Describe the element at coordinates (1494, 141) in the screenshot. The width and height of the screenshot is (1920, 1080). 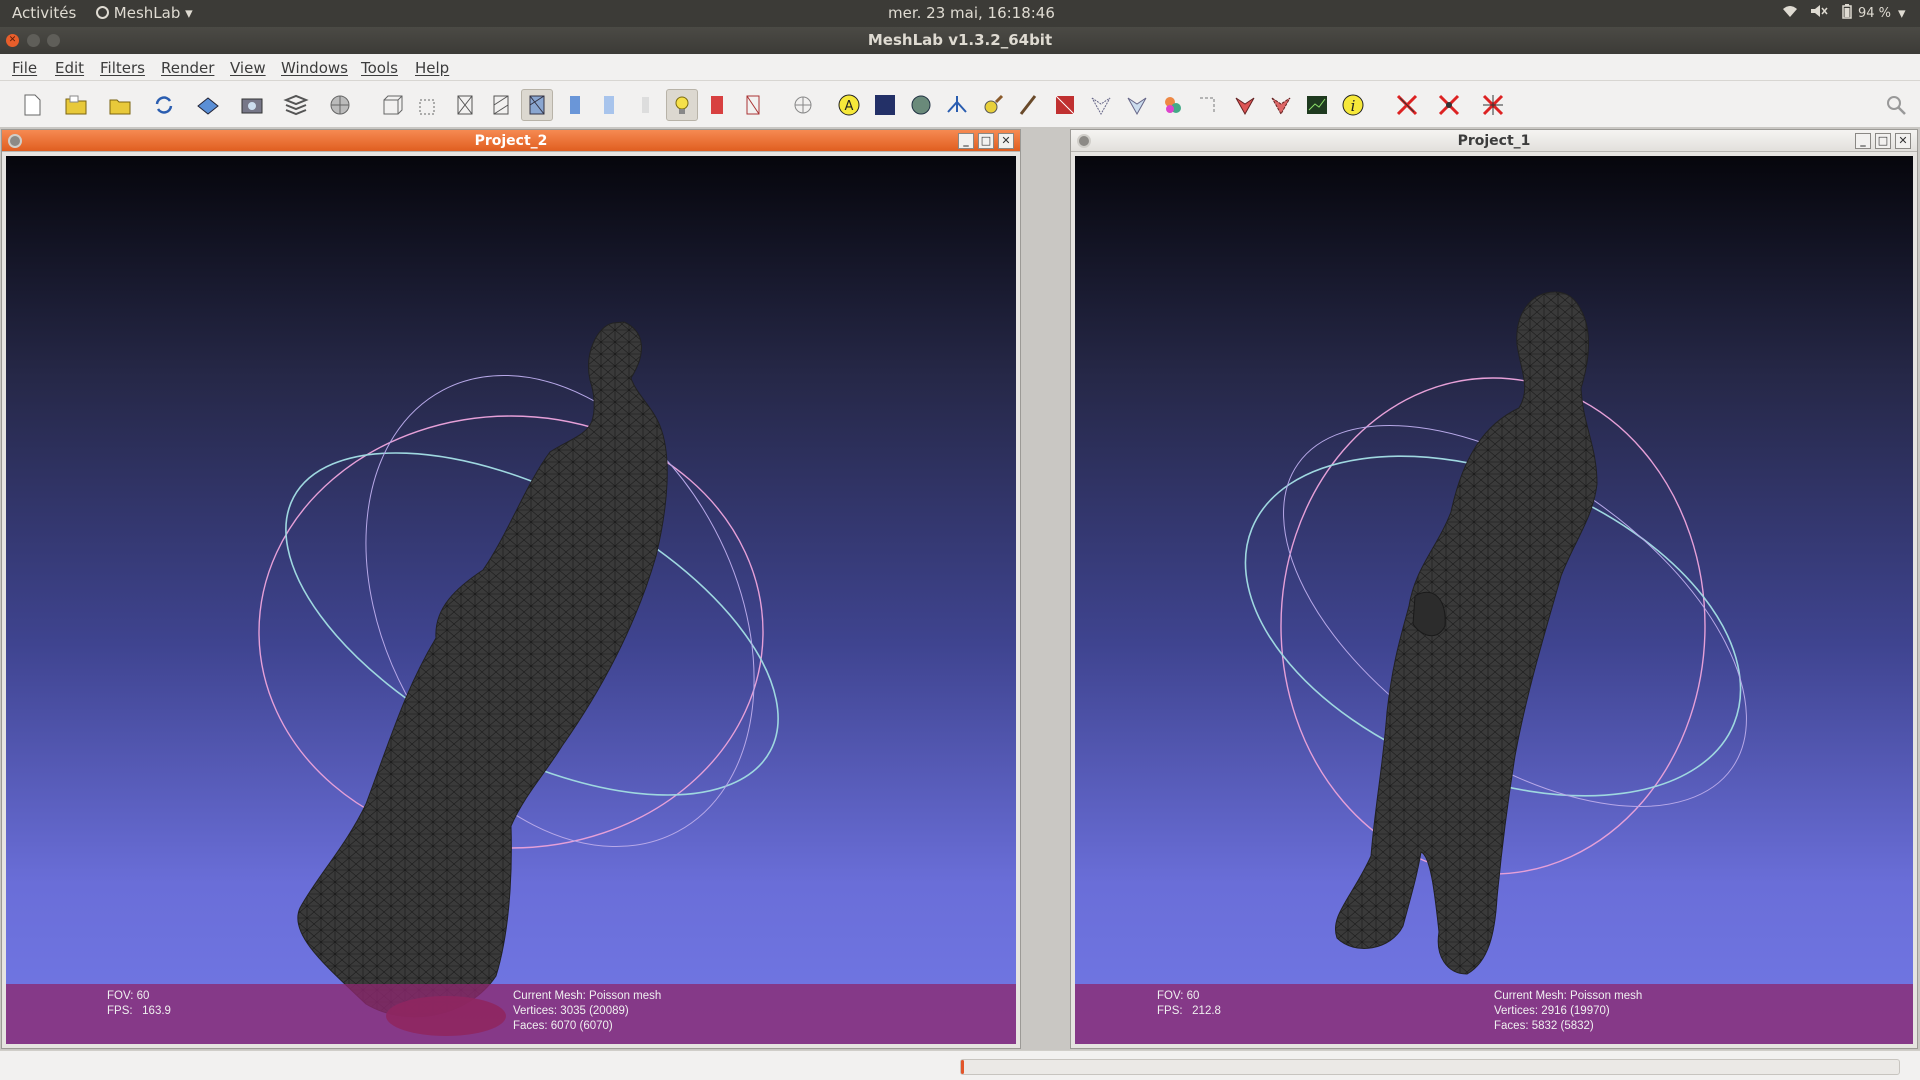
I see `viewer-window-title-bar: Project_1 _ □ ✕` at that location.